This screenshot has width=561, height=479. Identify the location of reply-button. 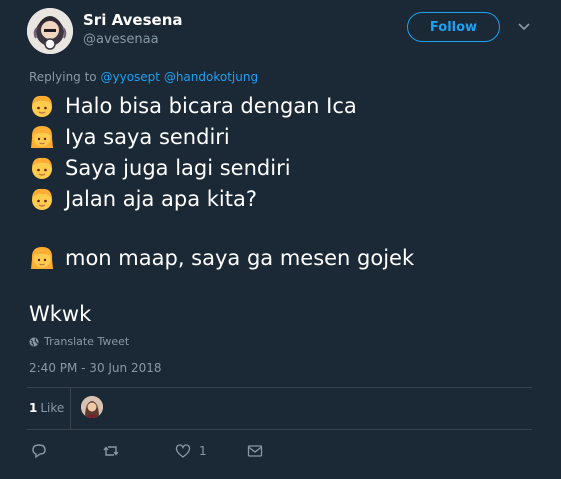
(39, 451).